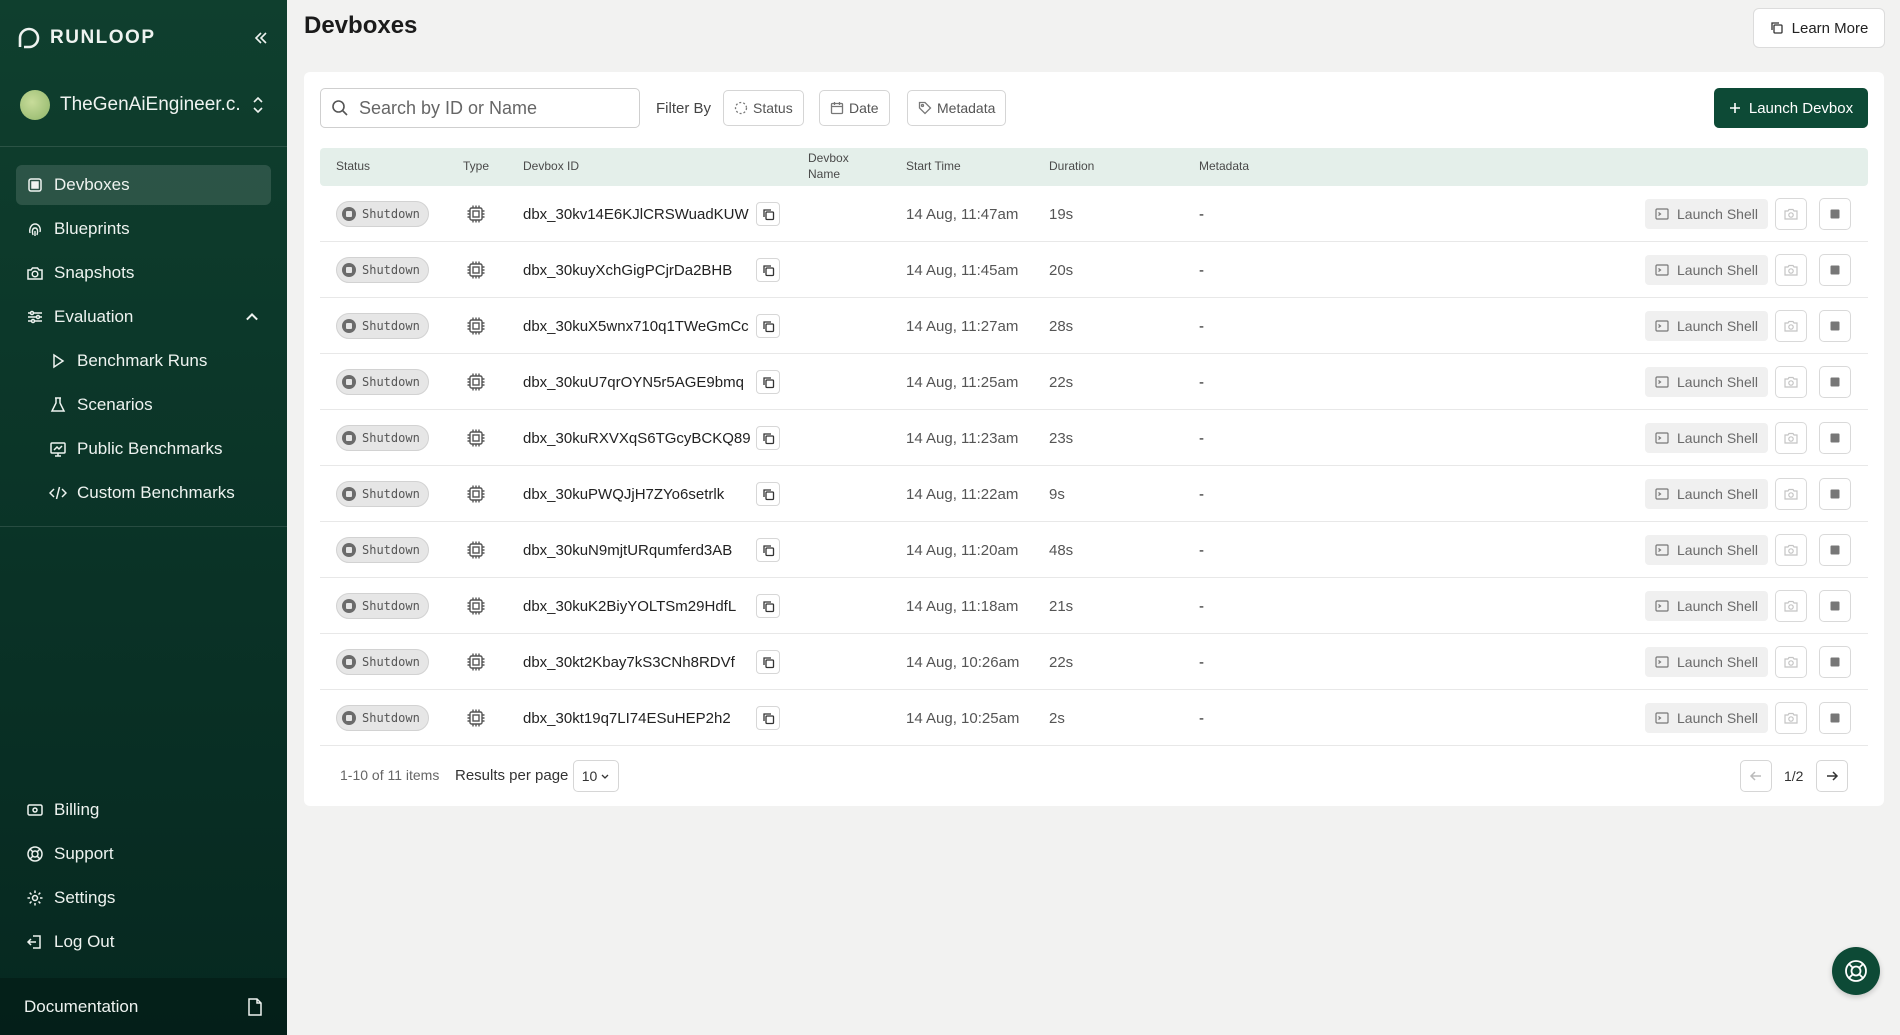  What do you see at coordinates (143, 185) in the screenshot?
I see `sidebar-item-devboxes: Devboxes` at bounding box center [143, 185].